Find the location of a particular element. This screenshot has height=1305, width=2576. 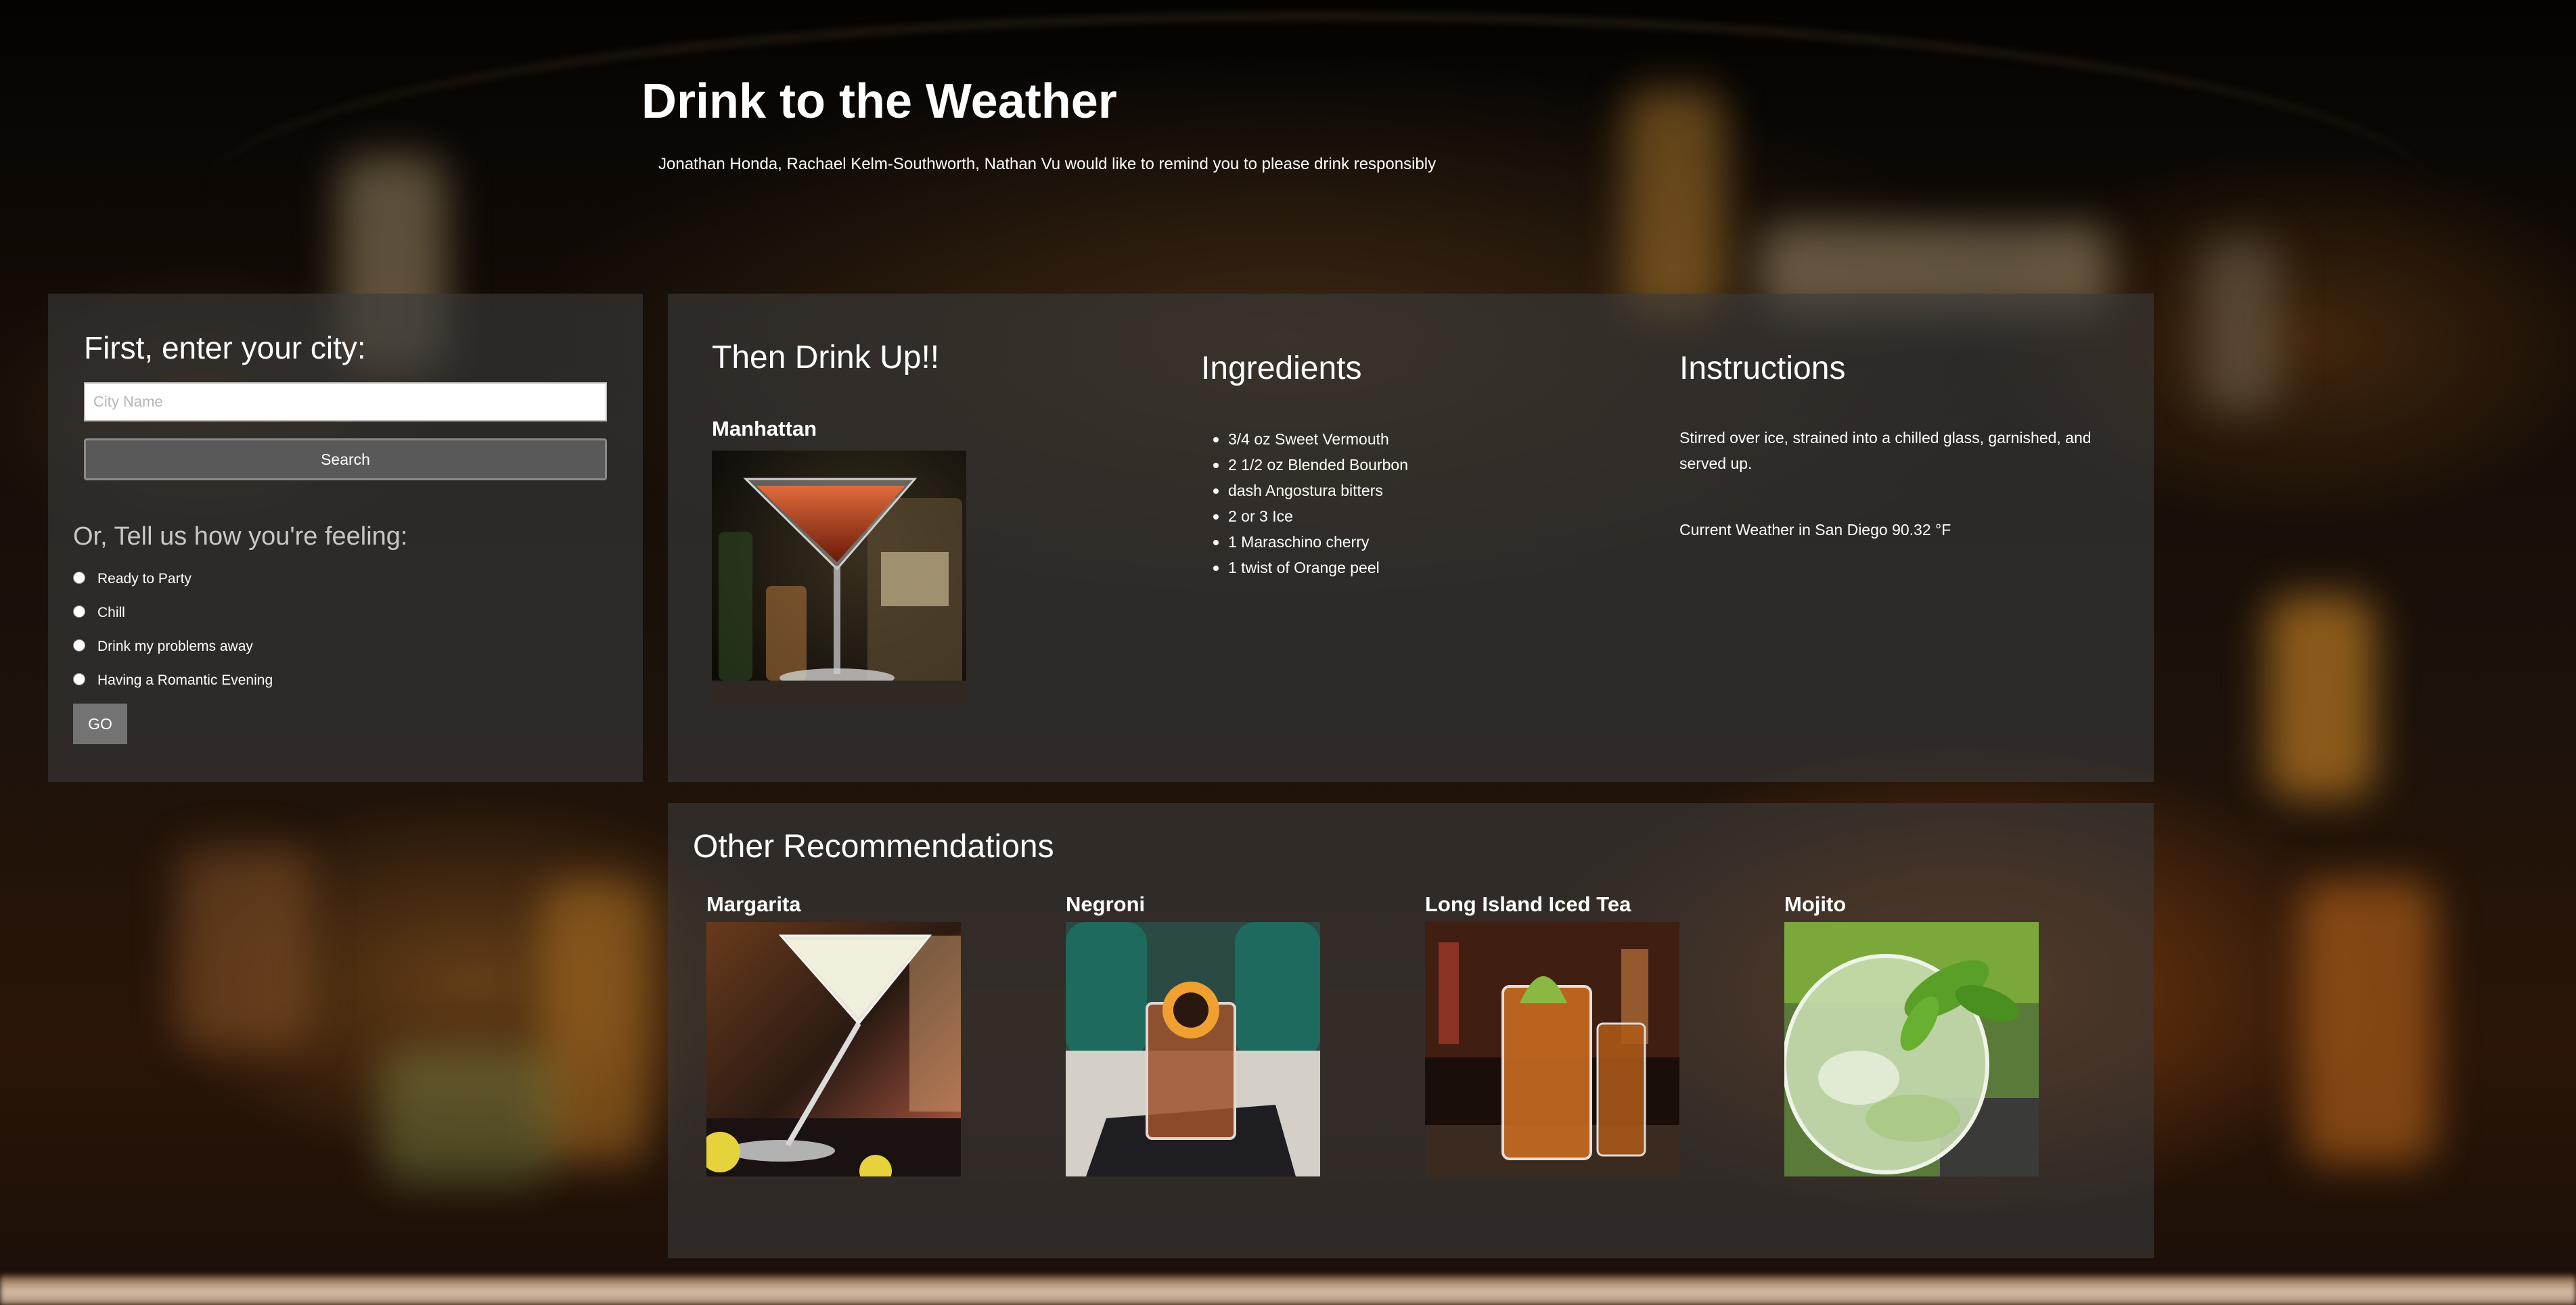

ingredient-item: 1 twist of Orange peel is located at coordinates (1310, 567).